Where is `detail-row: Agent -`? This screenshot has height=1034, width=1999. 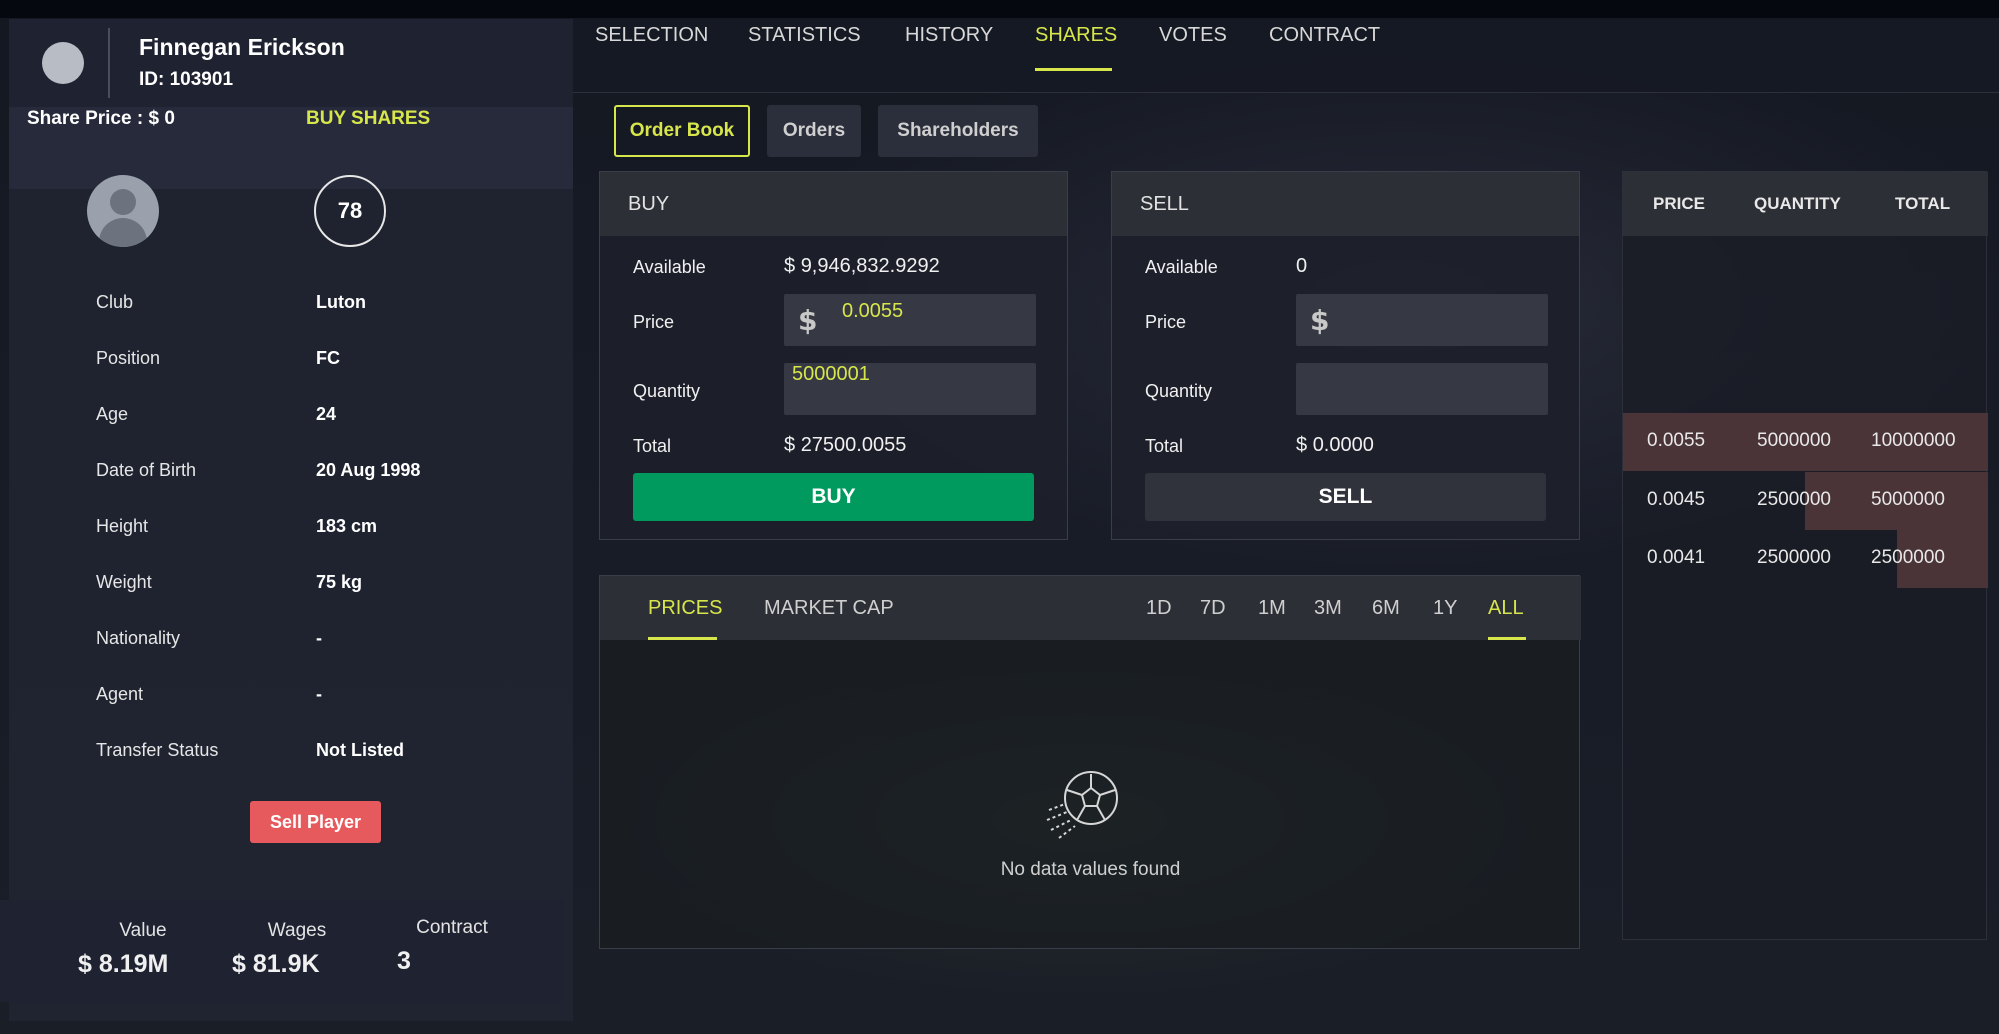 detail-row: Agent - is located at coordinates (316, 699).